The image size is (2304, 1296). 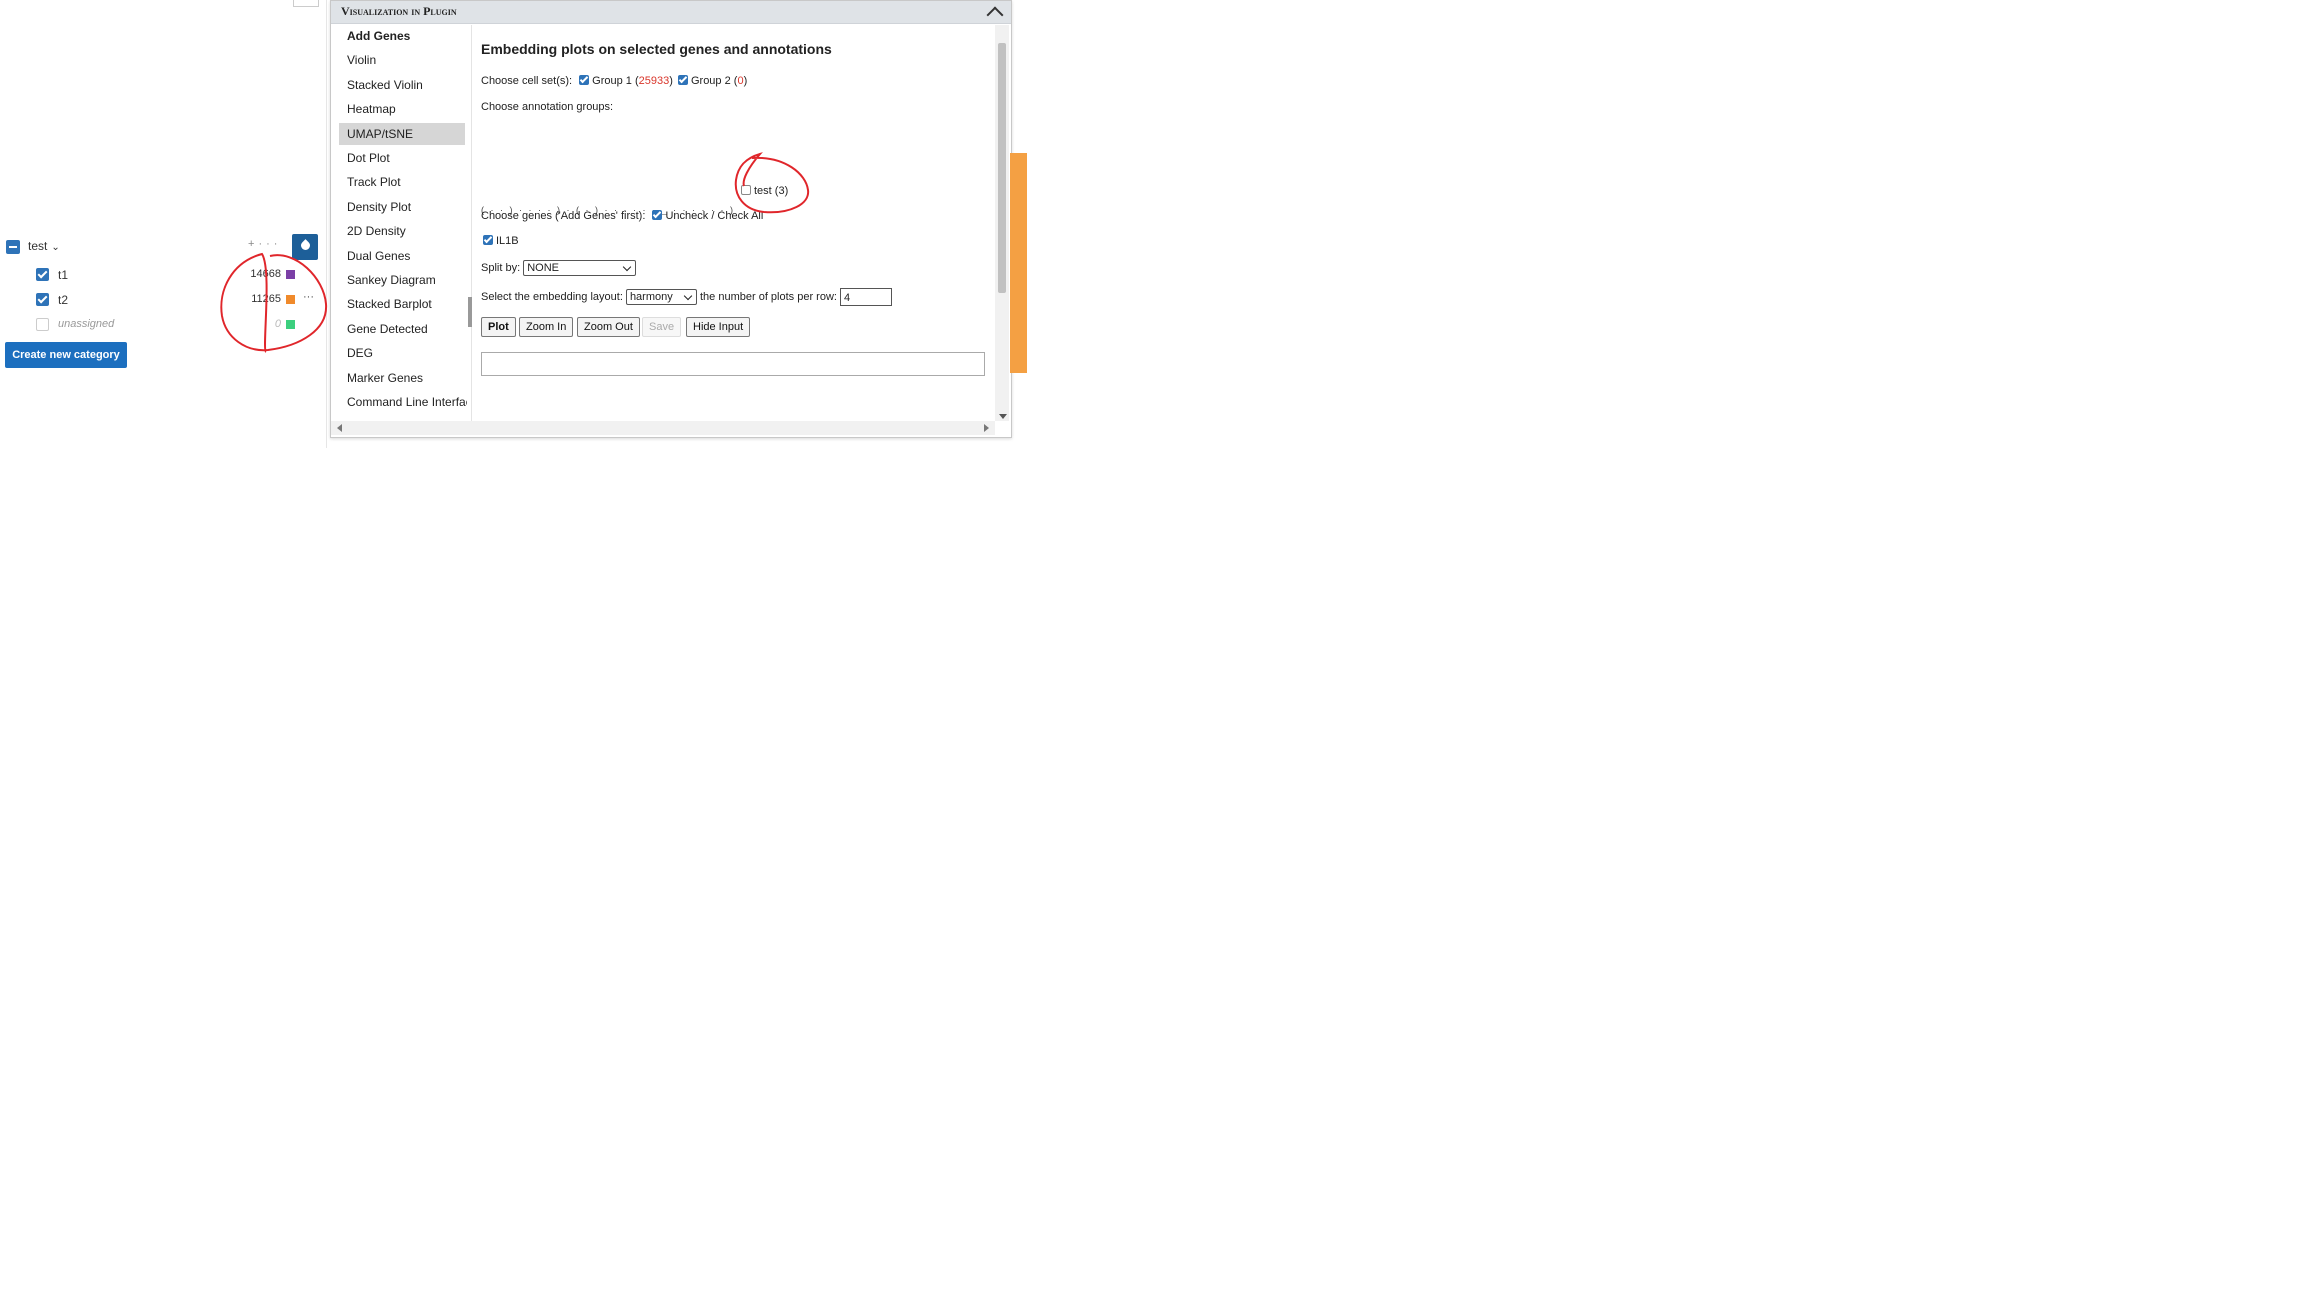 I want to click on annotation-overlay, so click(x=515, y=252).